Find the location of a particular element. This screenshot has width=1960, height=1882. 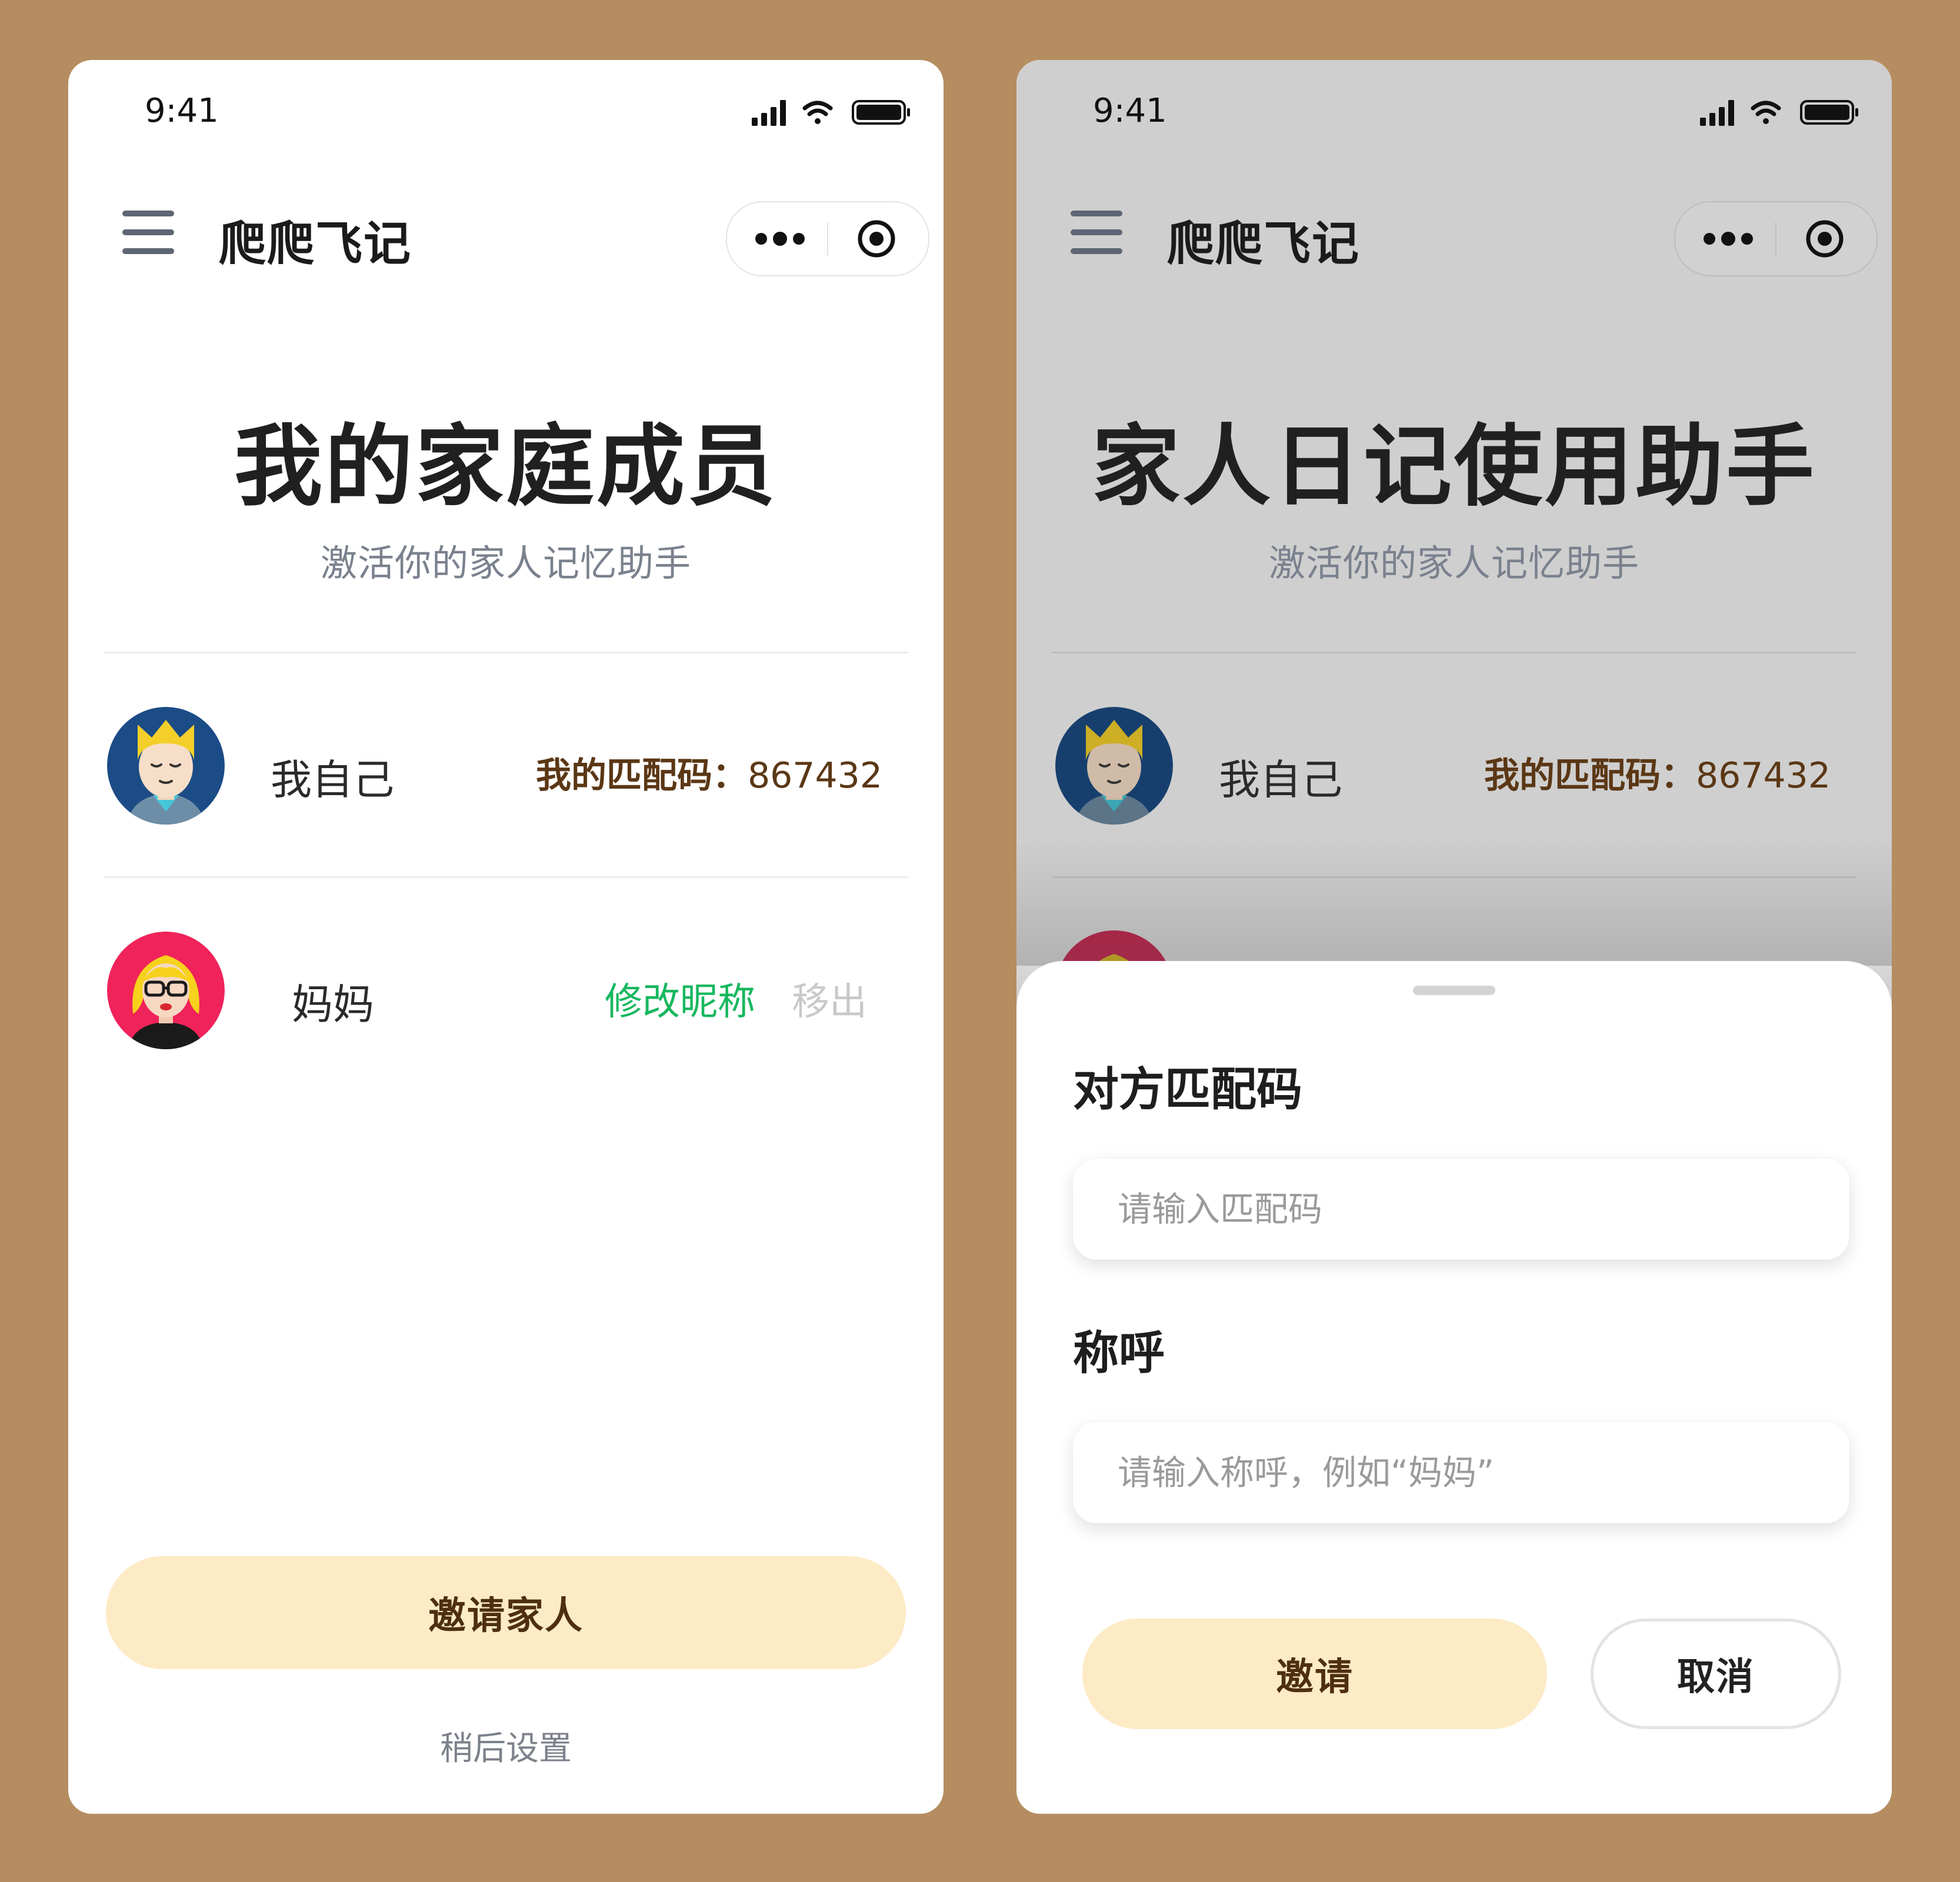

invite-button: 邀请 is located at coordinates (1314, 1674).